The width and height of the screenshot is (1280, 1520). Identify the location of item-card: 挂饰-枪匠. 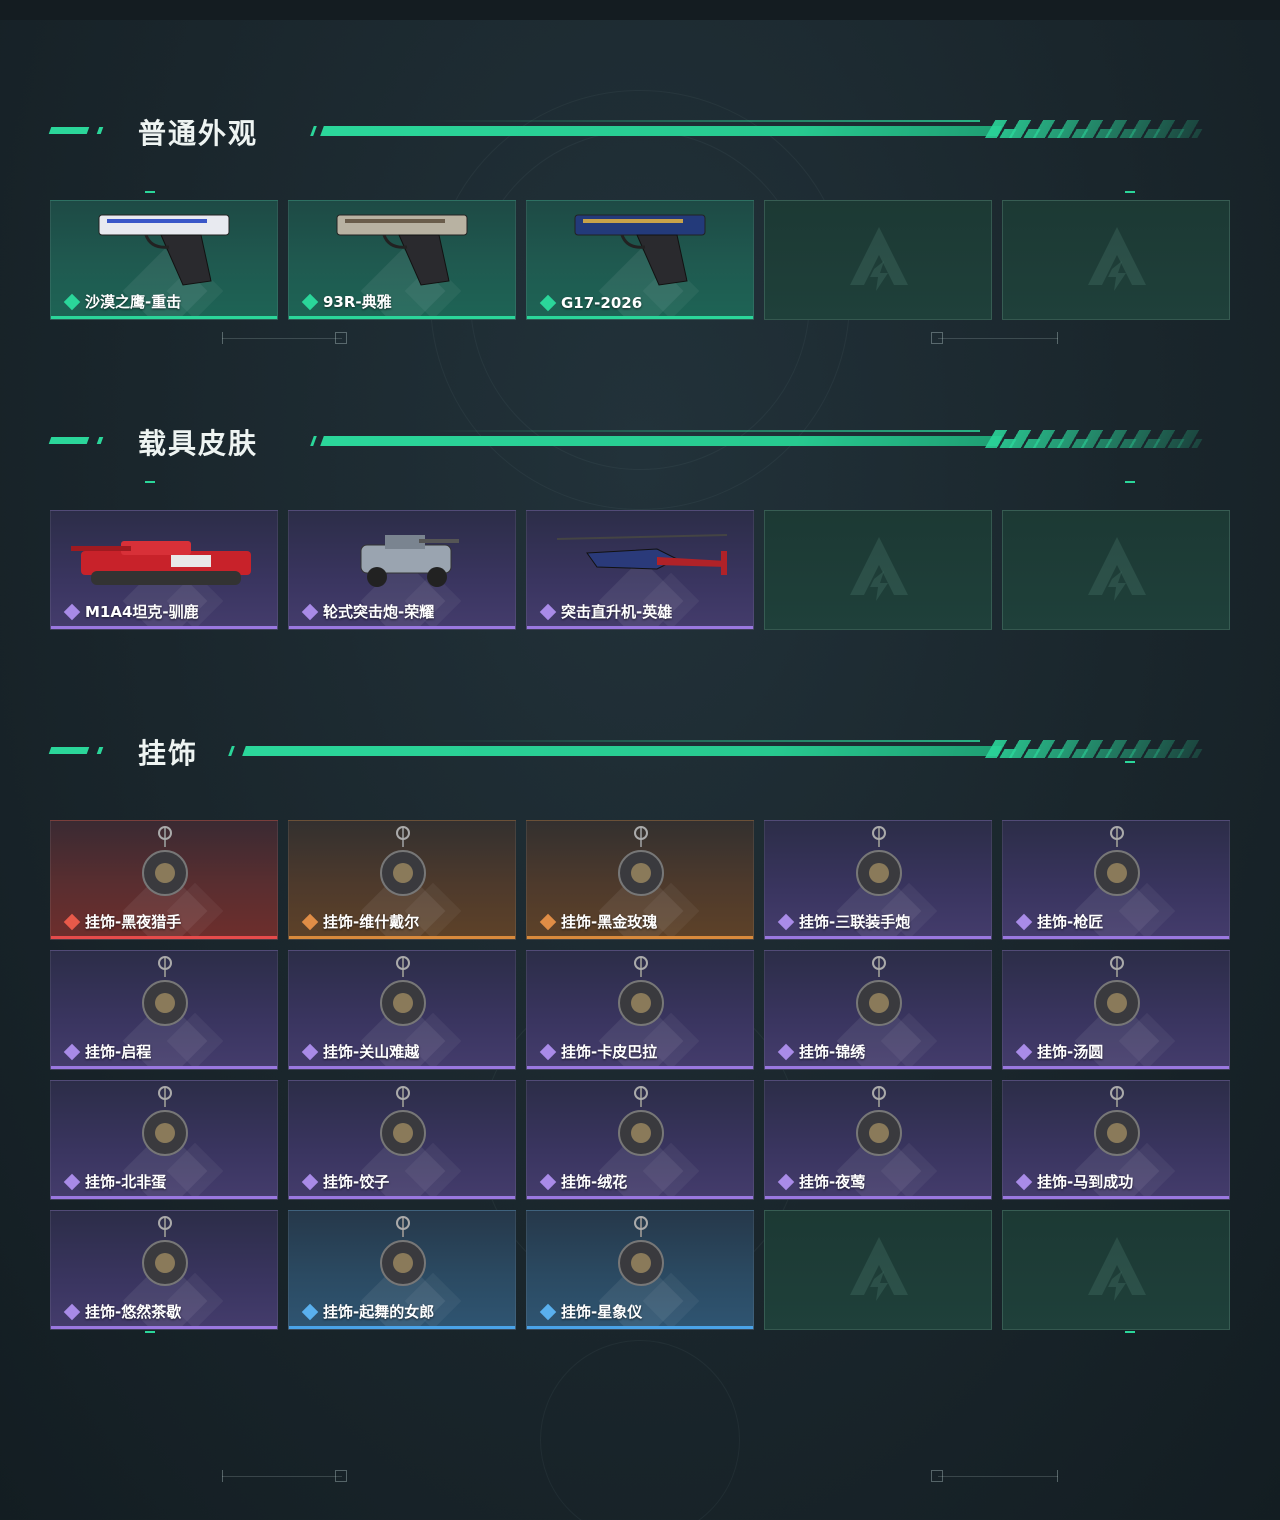
(1116, 880).